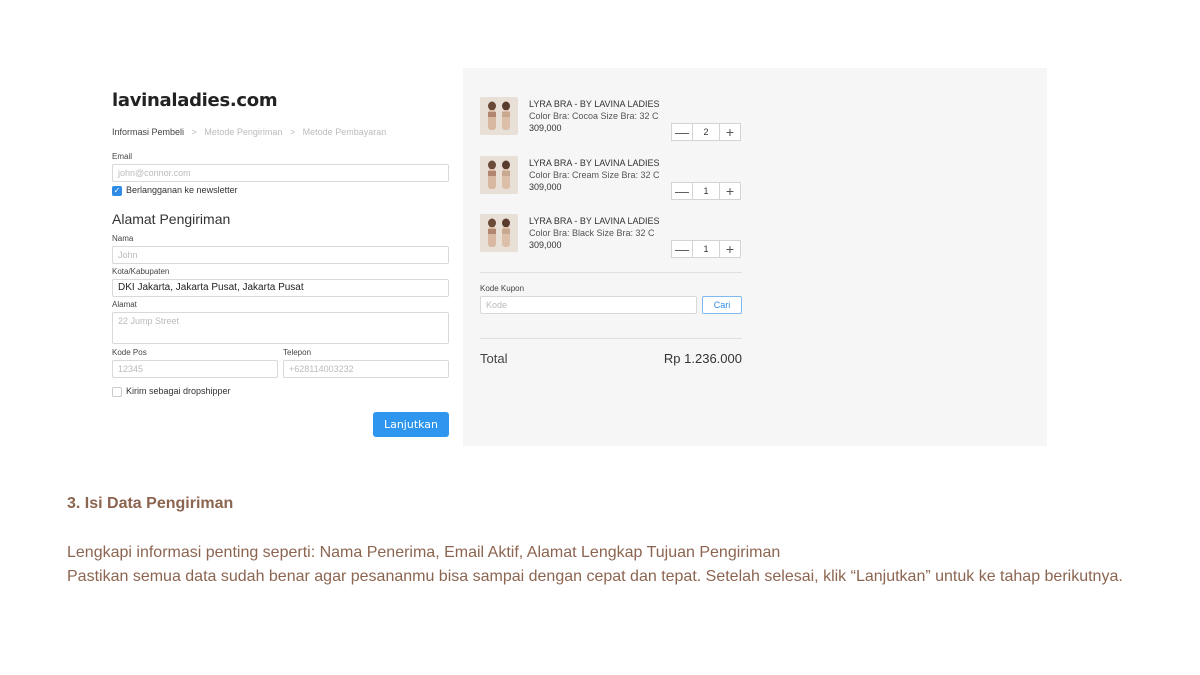 Image resolution: width=1200 pixels, height=675 pixels. I want to click on coupon-search-button: Cari, so click(722, 305).